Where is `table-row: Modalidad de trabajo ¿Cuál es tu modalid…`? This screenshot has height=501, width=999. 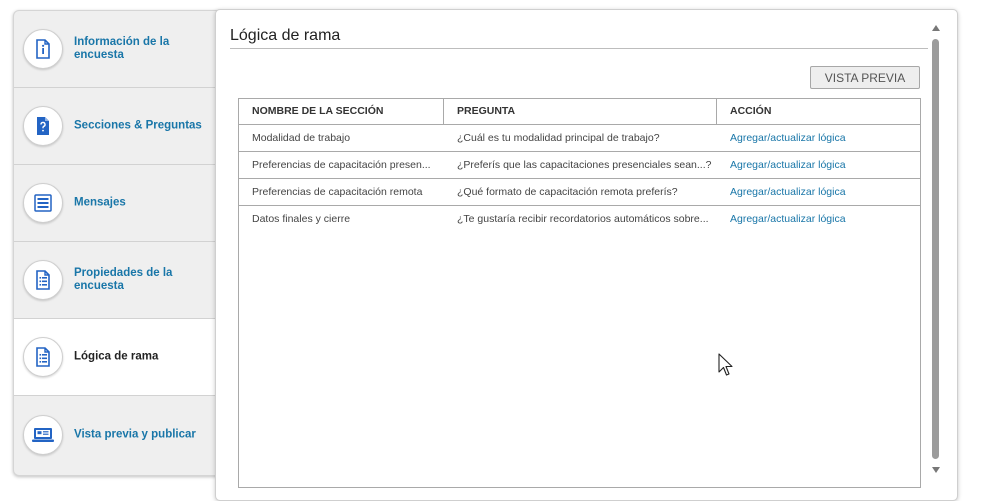
table-row: Modalidad de trabajo ¿Cuál es tu modalid… is located at coordinates (579, 138).